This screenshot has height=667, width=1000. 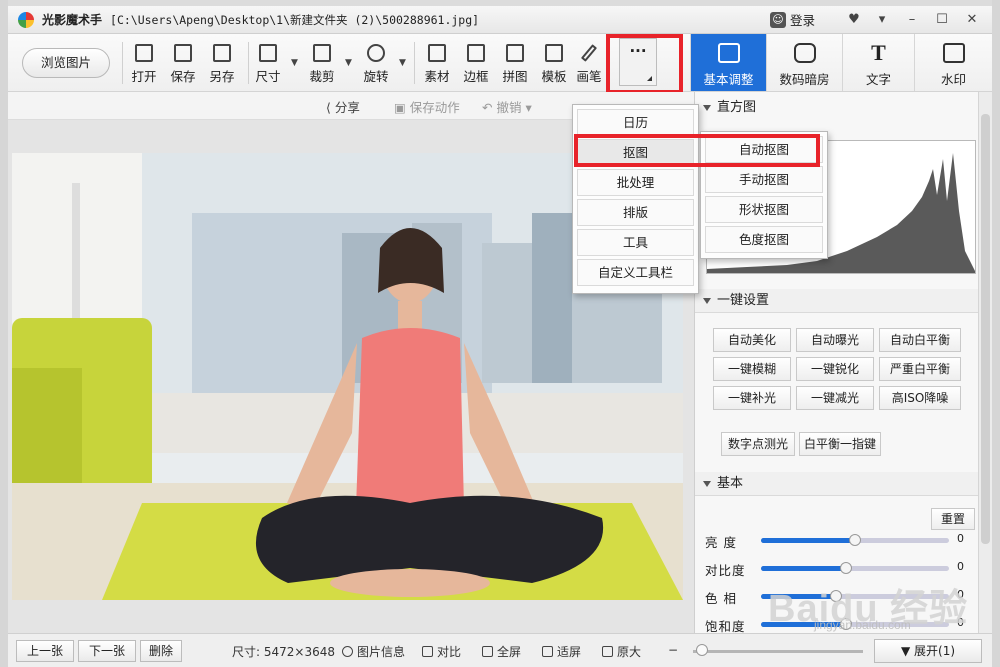 I want to click on menu-item-chroma-cutout: 色度抠图, so click(x=764, y=239).